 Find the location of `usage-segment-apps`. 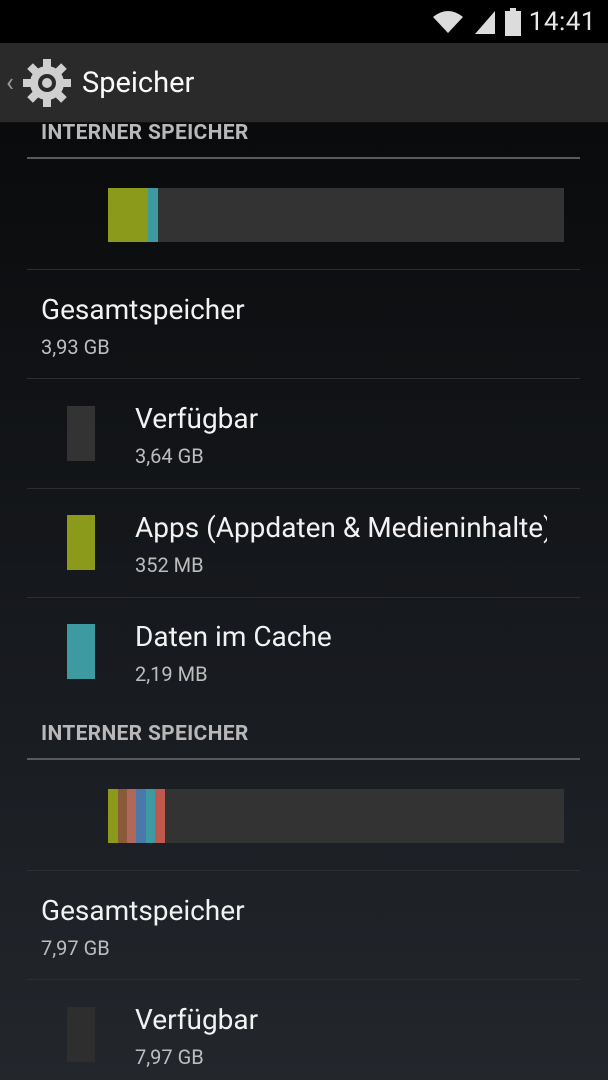

usage-segment-apps is located at coordinates (128, 215).